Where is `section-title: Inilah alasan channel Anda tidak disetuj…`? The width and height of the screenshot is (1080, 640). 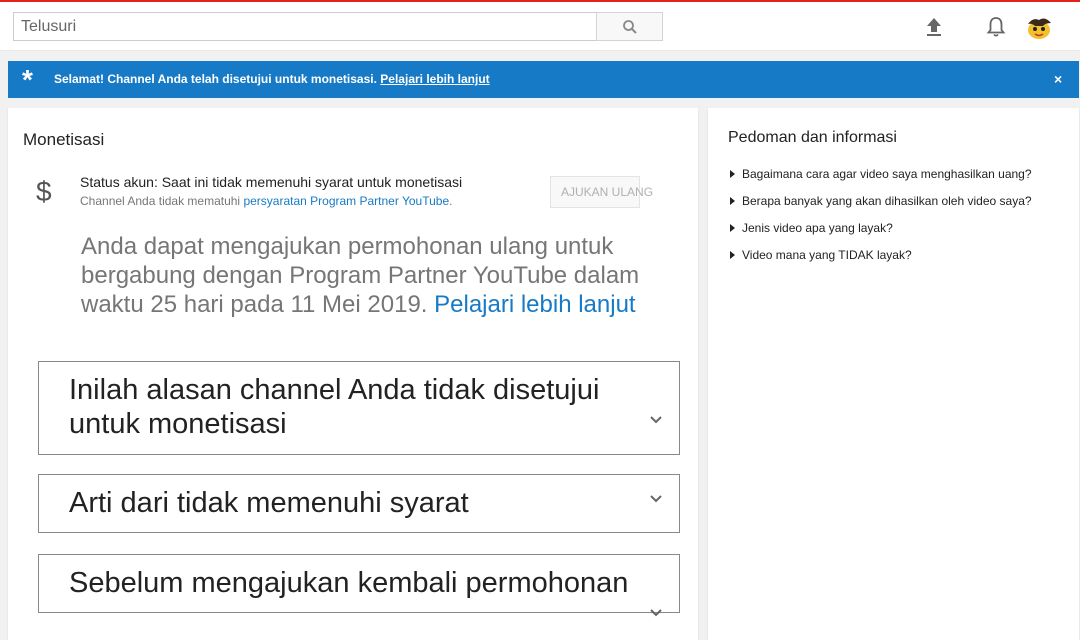 section-title: Inilah alasan channel Anda tidak disetuj… is located at coordinates (334, 407).